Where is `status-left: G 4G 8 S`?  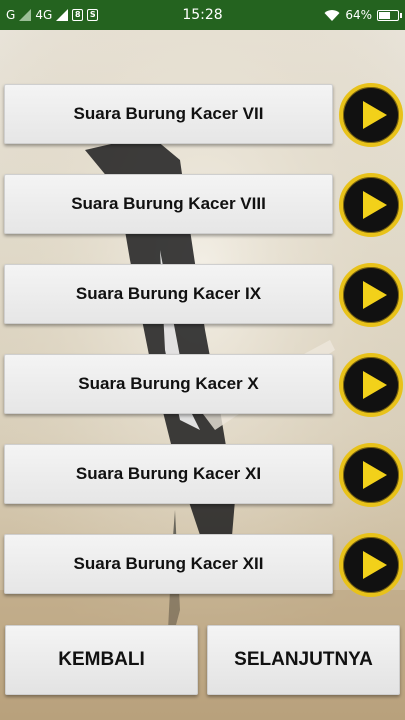
status-left: G 4G 8 S is located at coordinates (52, 15).